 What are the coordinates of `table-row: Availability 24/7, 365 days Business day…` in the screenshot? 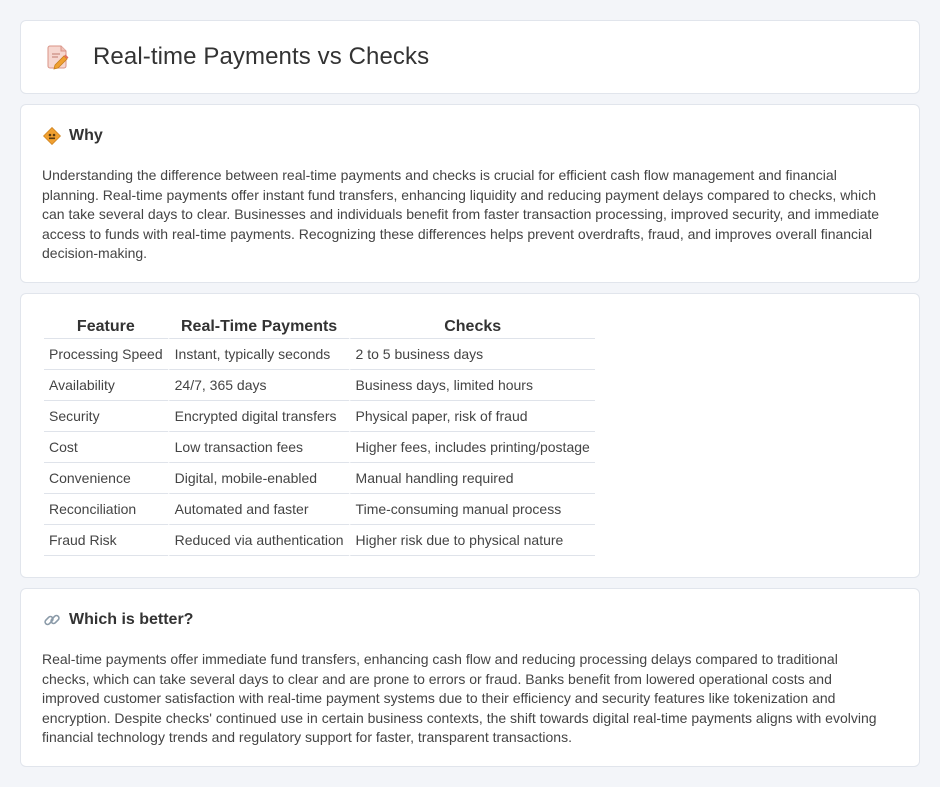 It's located at (319, 385).